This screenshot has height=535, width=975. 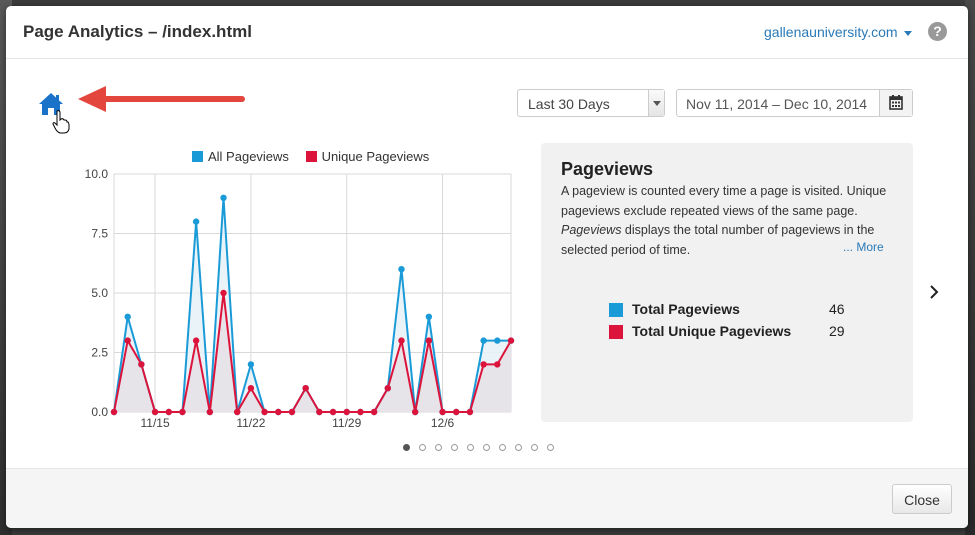 What do you see at coordinates (443, 423) in the screenshot?
I see `x-tick-label: 12/6` at bounding box center [443, 423].